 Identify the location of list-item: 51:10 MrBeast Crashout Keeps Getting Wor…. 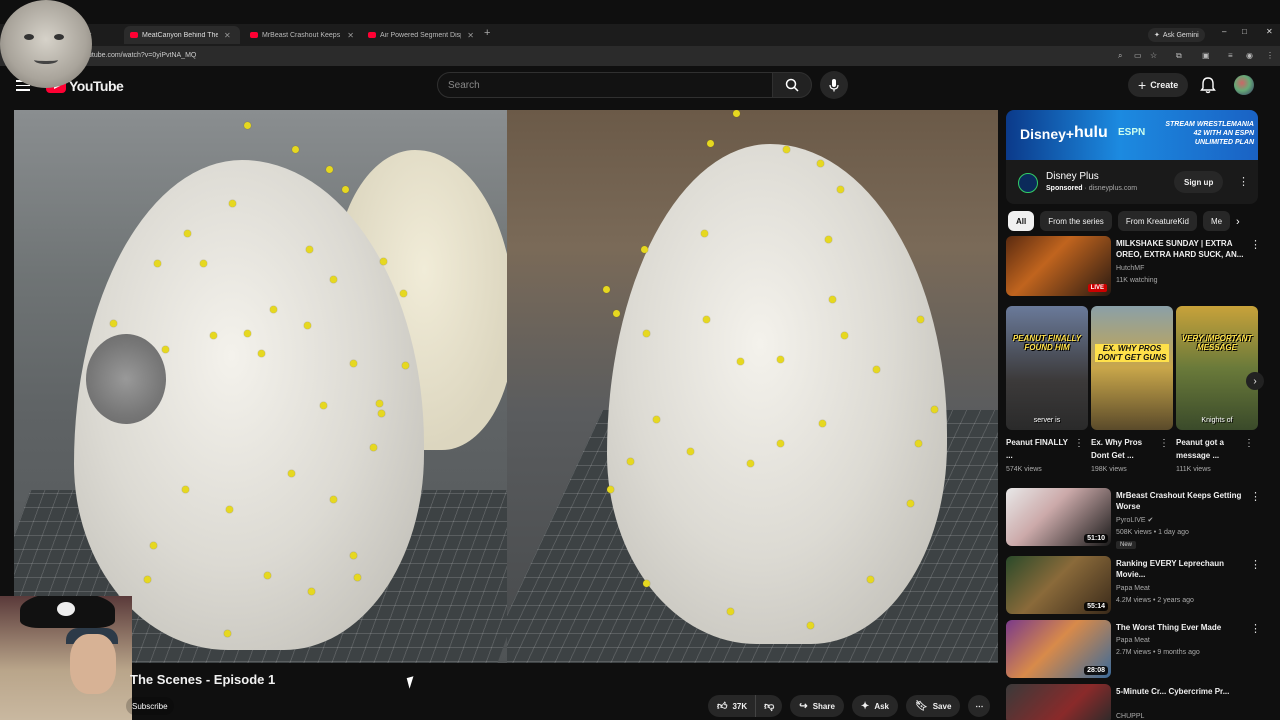
(1137, 520).